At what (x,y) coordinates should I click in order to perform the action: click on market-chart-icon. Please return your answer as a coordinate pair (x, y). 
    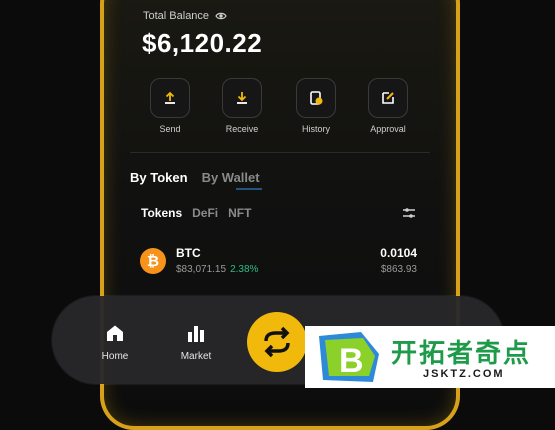
    Looking at the image, I should click on (196, 334).